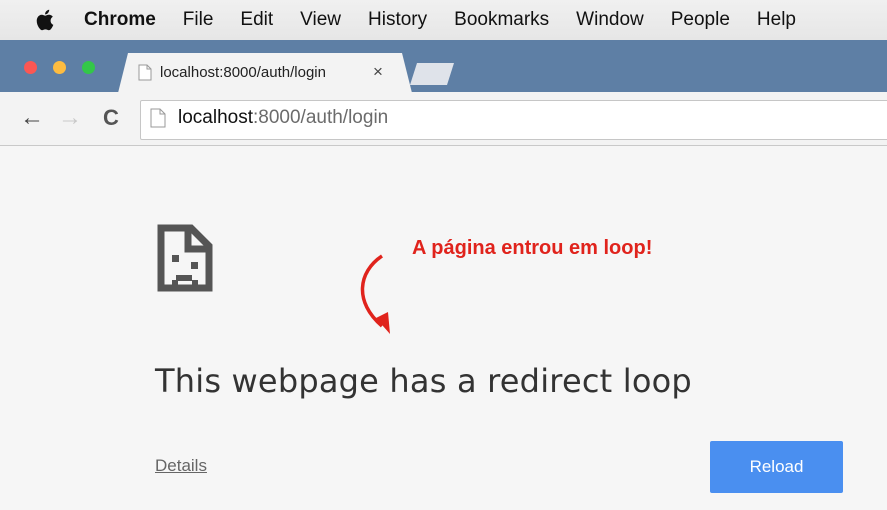 Image resolution: width=887 pixels, height=510 pixels. What do you see at coordinates (501, 20) in the screenshot?
I see `menu-bookmarks: Bookmarks` at bounding box center [501, 20].